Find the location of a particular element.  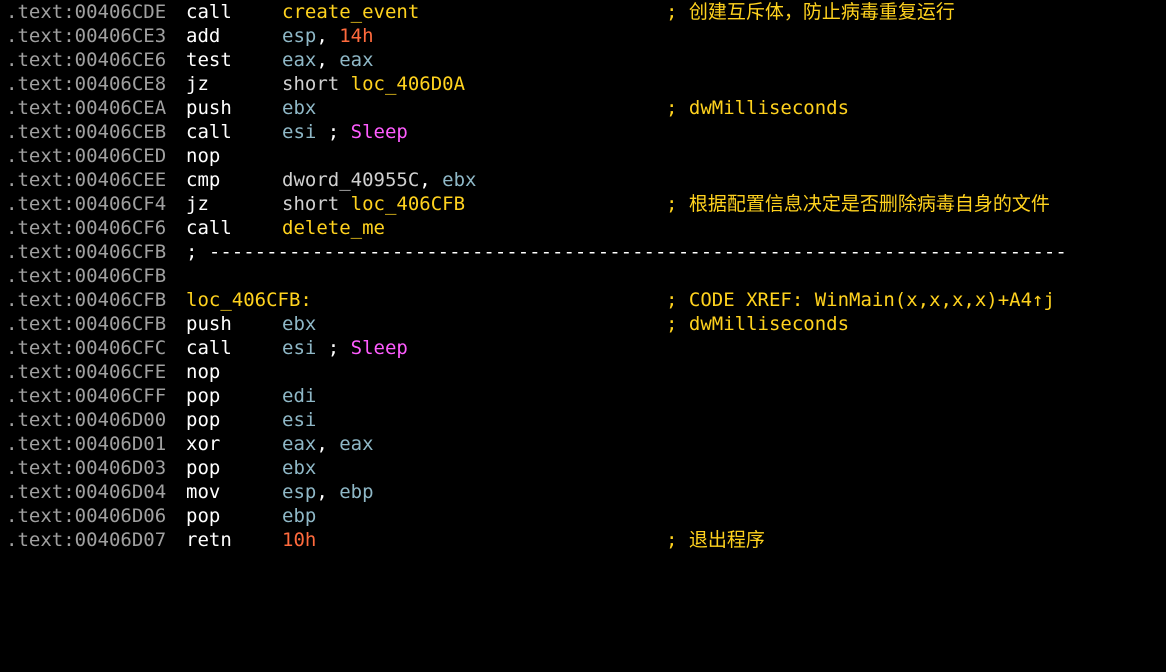

code-line: .text:00406CEB call esi ; Sleep is located at coordinates (585, 132).